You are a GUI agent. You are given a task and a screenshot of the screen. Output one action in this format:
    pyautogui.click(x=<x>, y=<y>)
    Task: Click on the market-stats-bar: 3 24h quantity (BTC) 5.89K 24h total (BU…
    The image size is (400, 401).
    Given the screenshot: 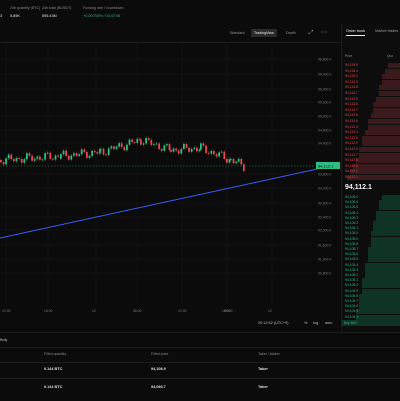 What is the action you would take?
    pyautogui.click(x=170, y=12)
    